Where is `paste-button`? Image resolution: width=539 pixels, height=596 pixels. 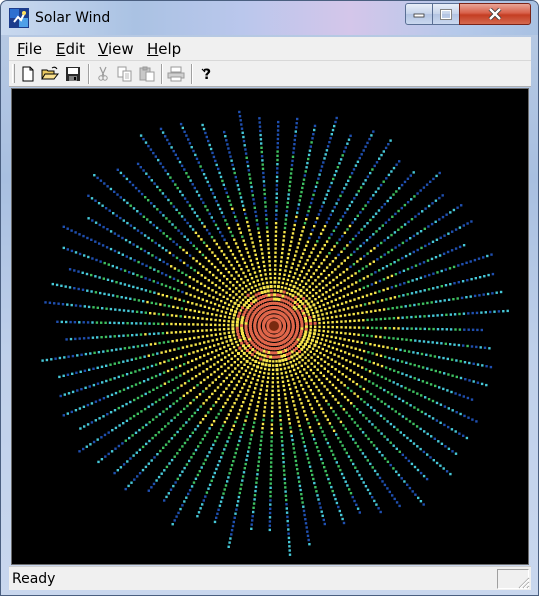
paste-button is located at coordinates (147, 74).